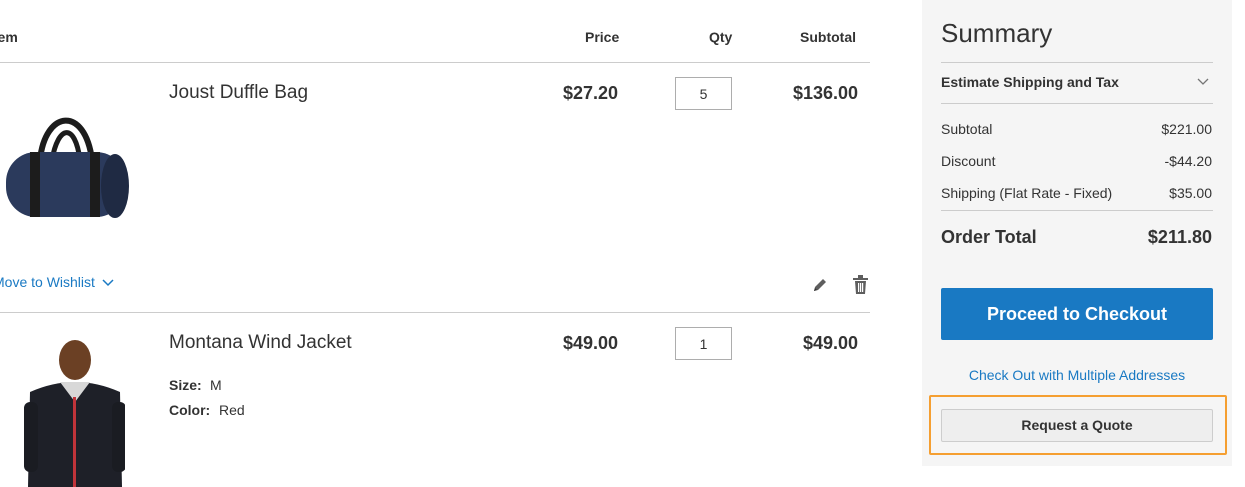 The height and width of the screenshot is (487, 1245). Describe the element at coordinates (828, 37) in the screenshot. I see `header-subtotal: Subtotal` at that location.